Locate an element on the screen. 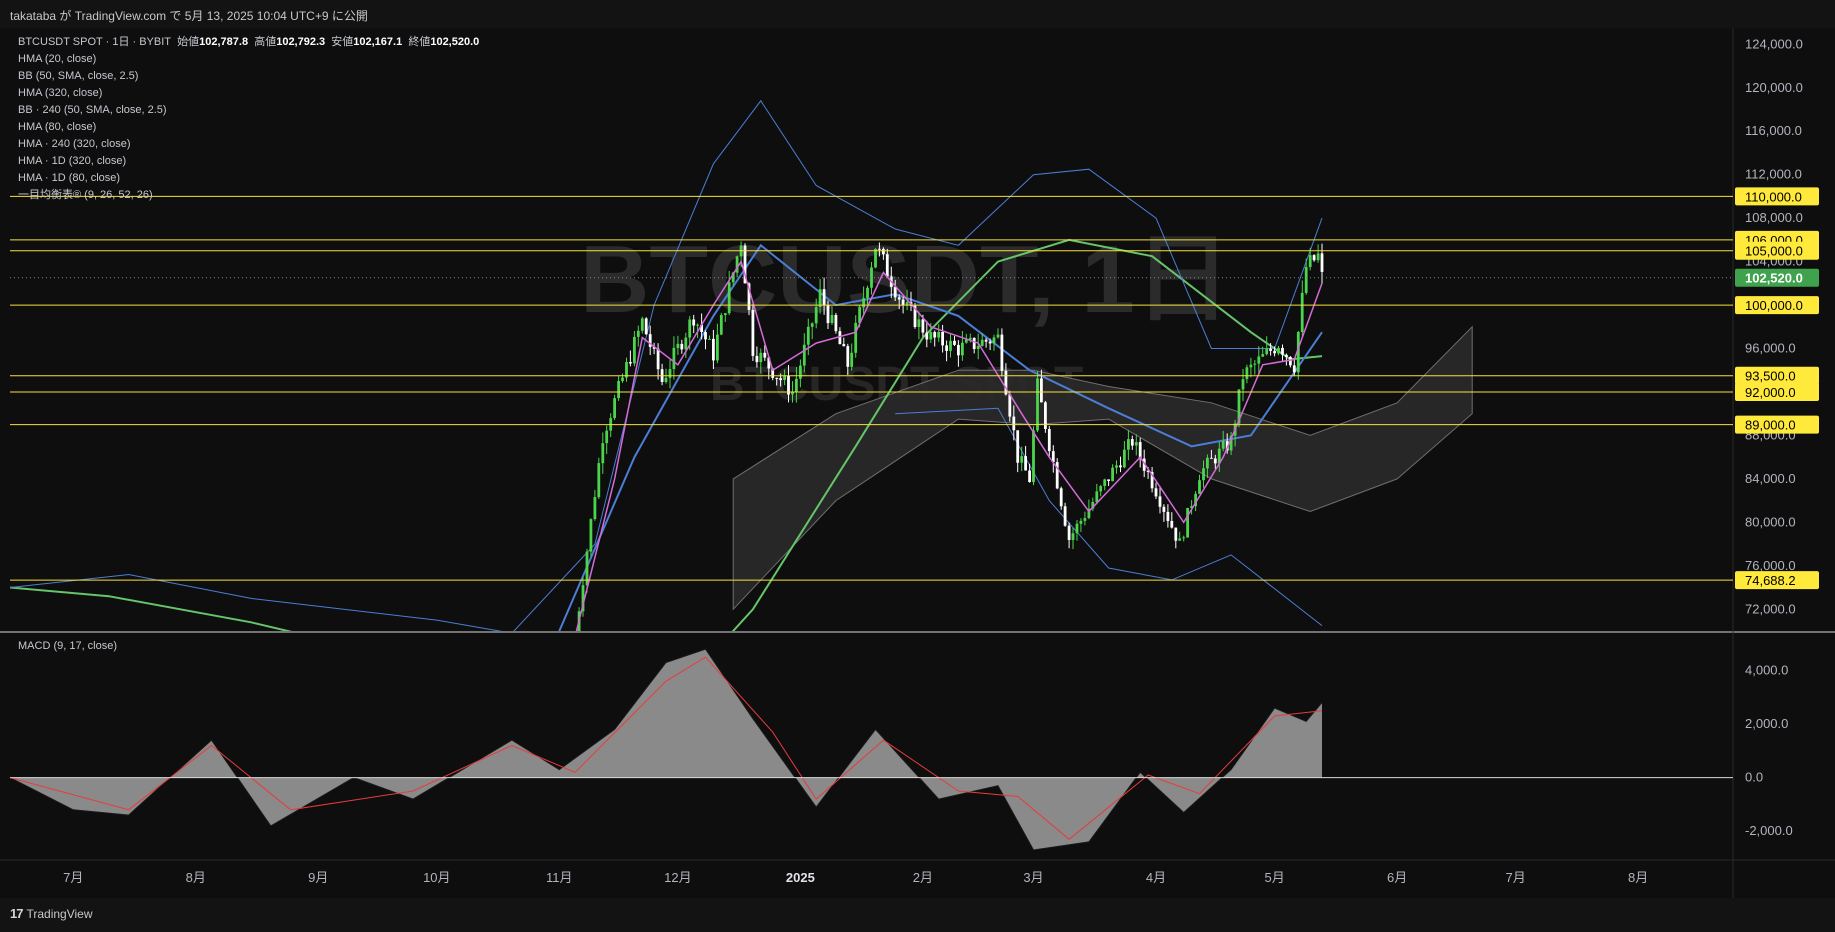 The image size is (1835, 932). macd-label: MACD (9, 17, close) is located at coordinates (67, 646).